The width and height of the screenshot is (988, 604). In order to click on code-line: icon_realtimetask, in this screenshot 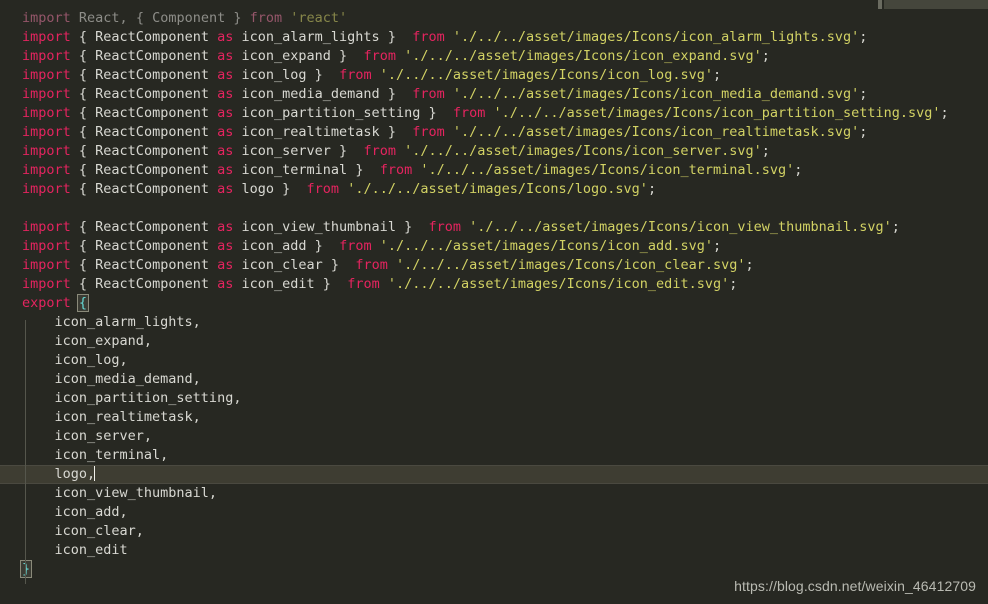, I will do `click(494, 417)`.